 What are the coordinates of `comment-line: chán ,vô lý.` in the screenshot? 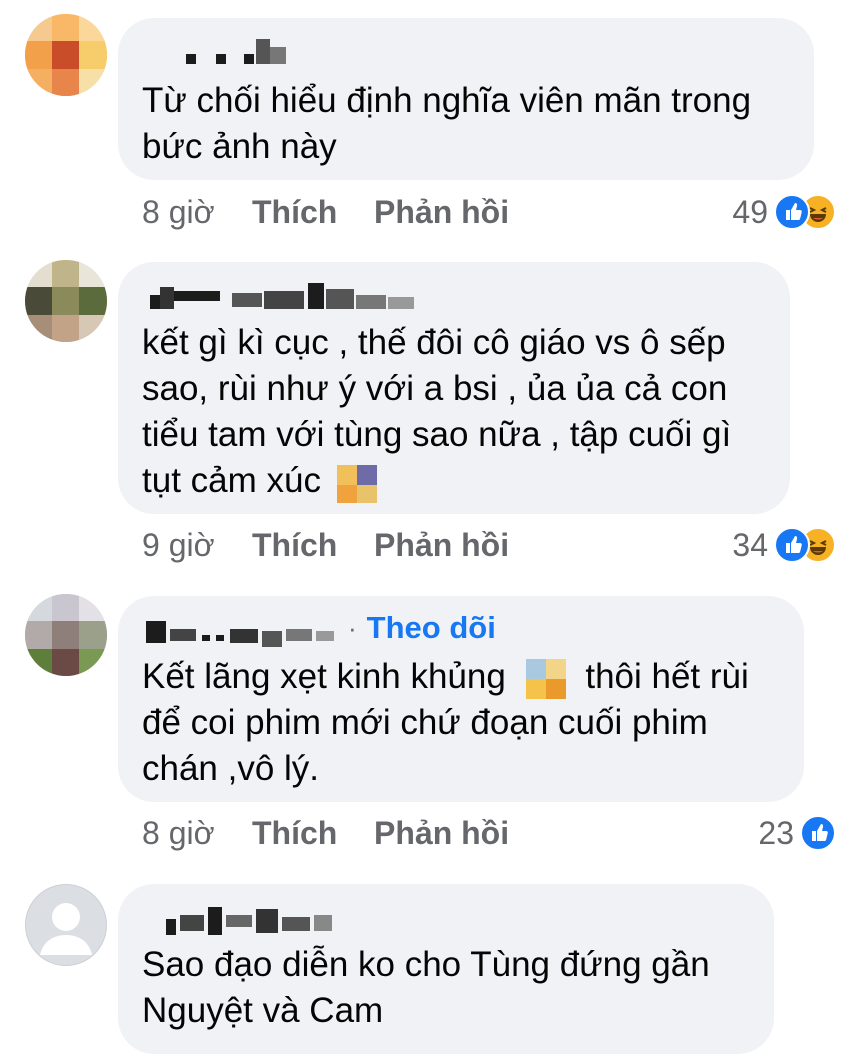 It's located at (231, 768).